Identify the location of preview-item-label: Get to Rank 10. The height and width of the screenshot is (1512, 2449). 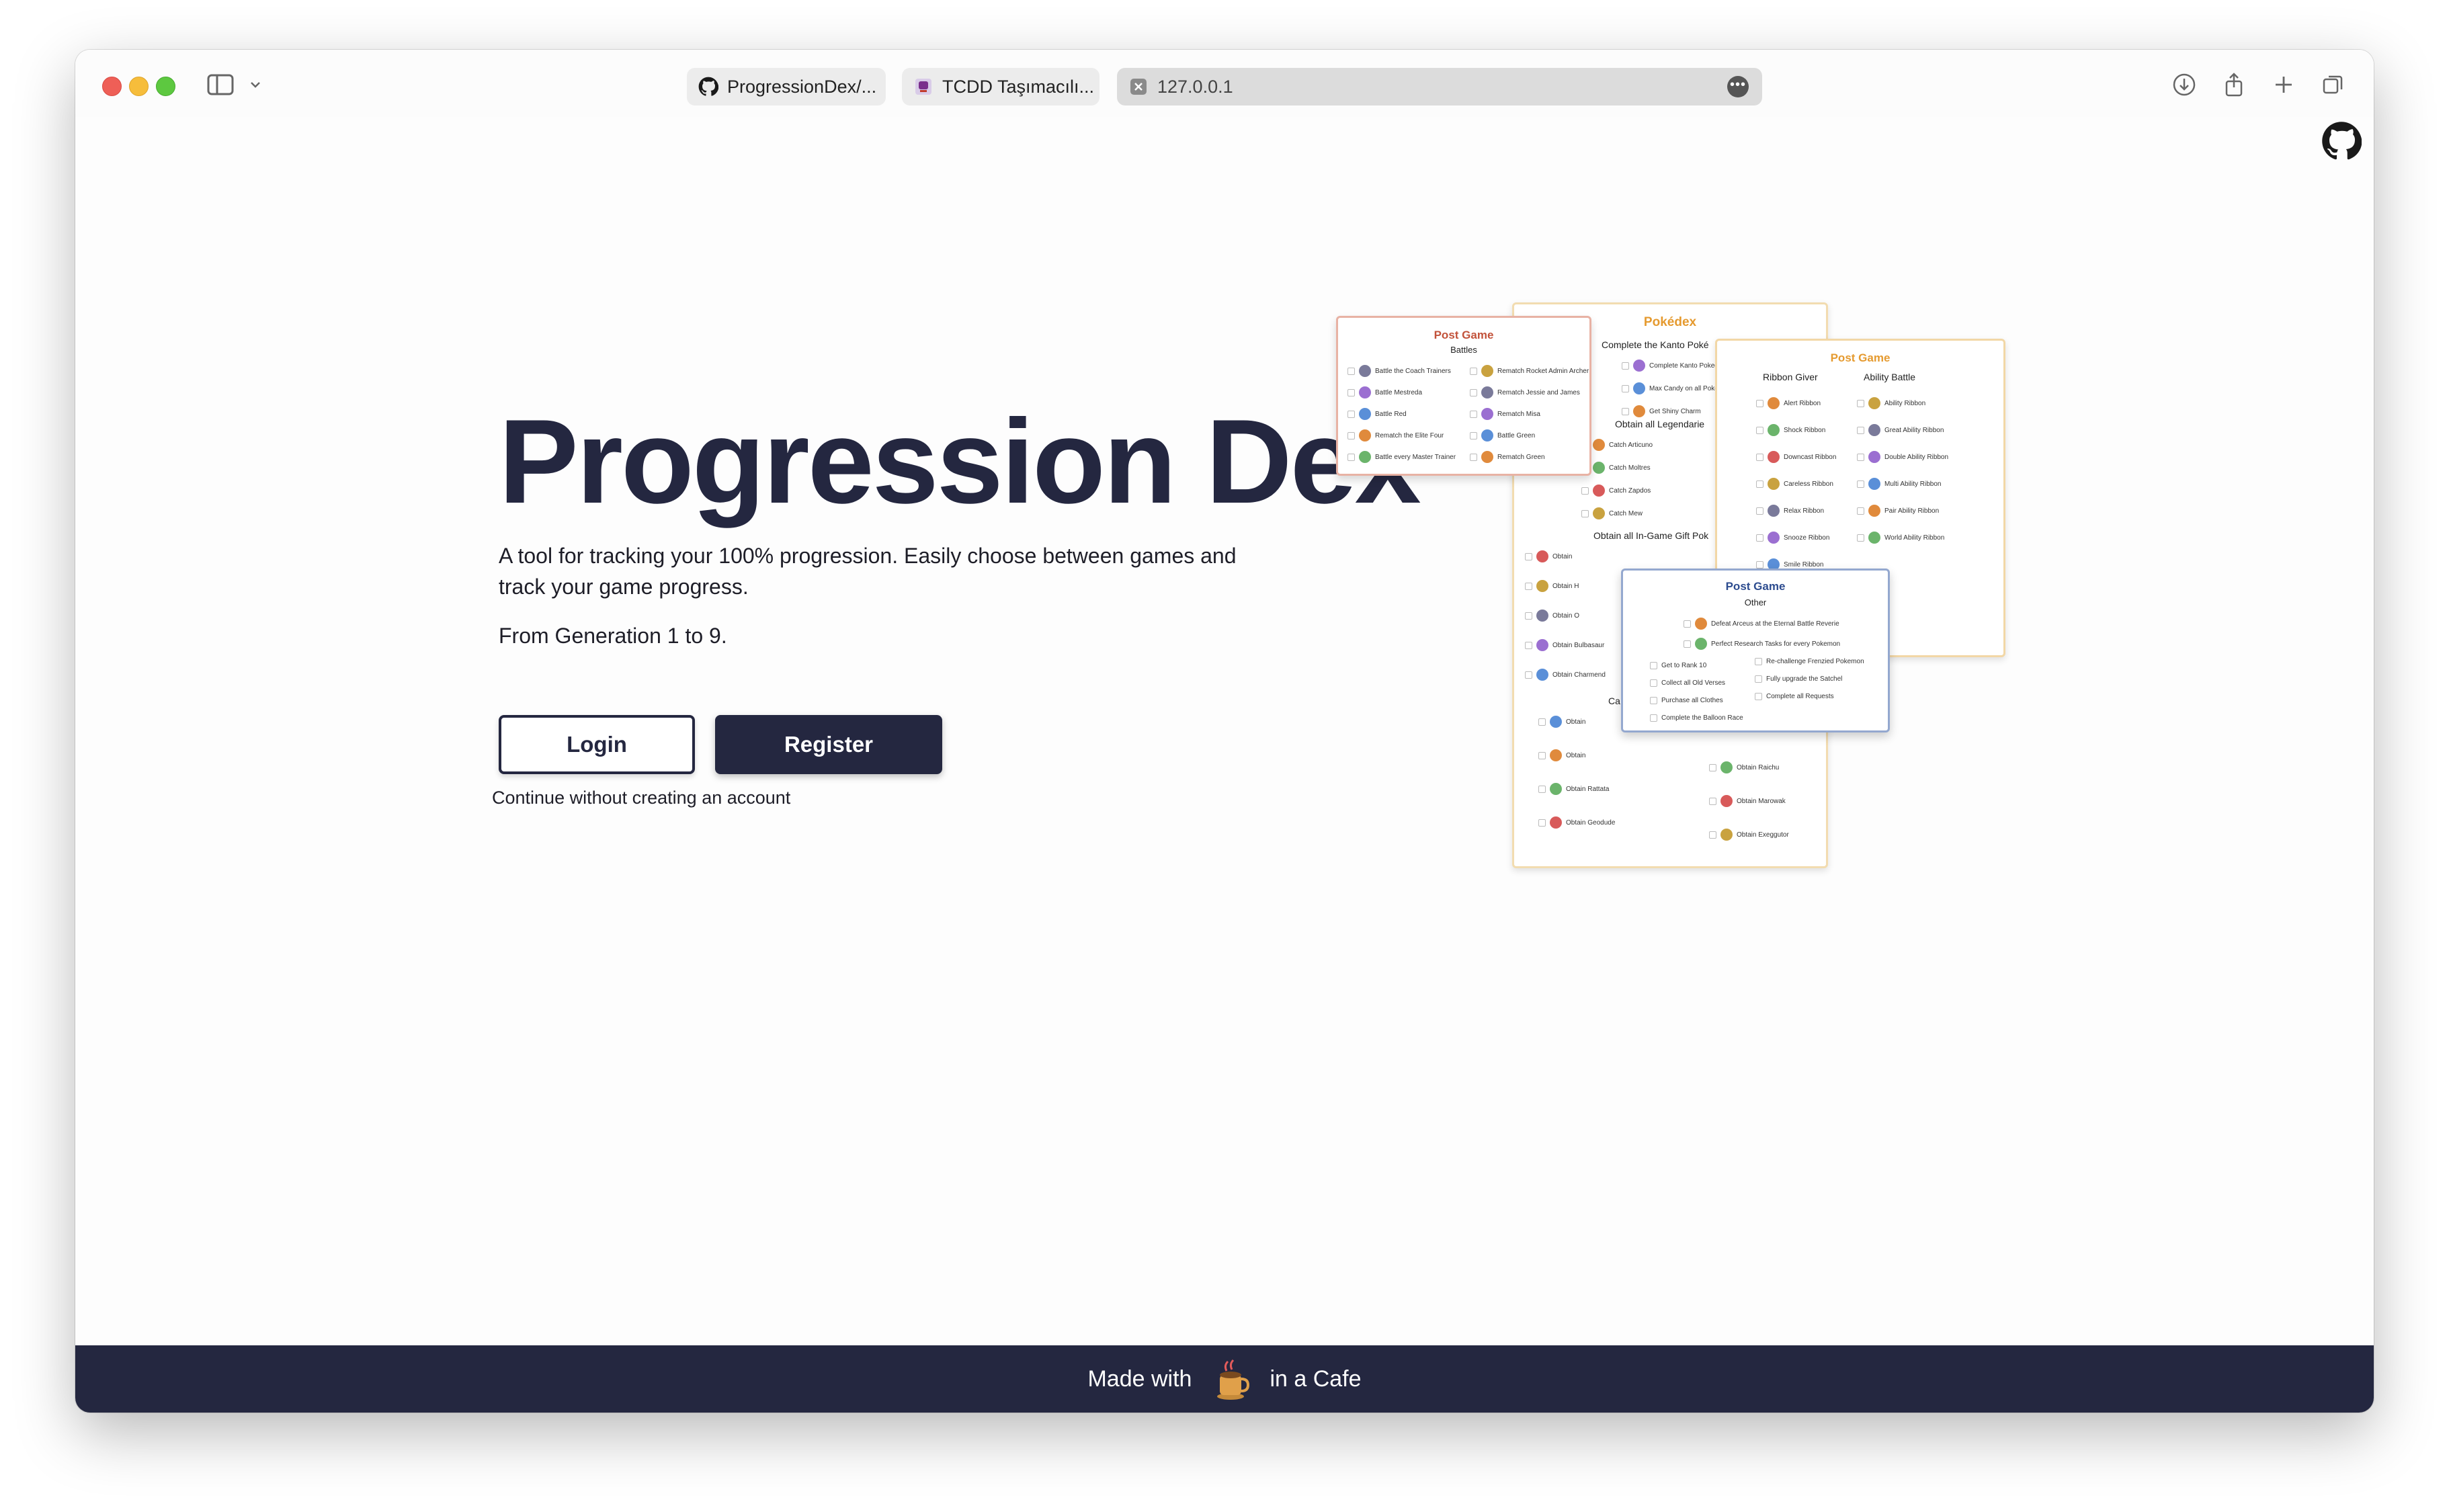
(1684, 665).